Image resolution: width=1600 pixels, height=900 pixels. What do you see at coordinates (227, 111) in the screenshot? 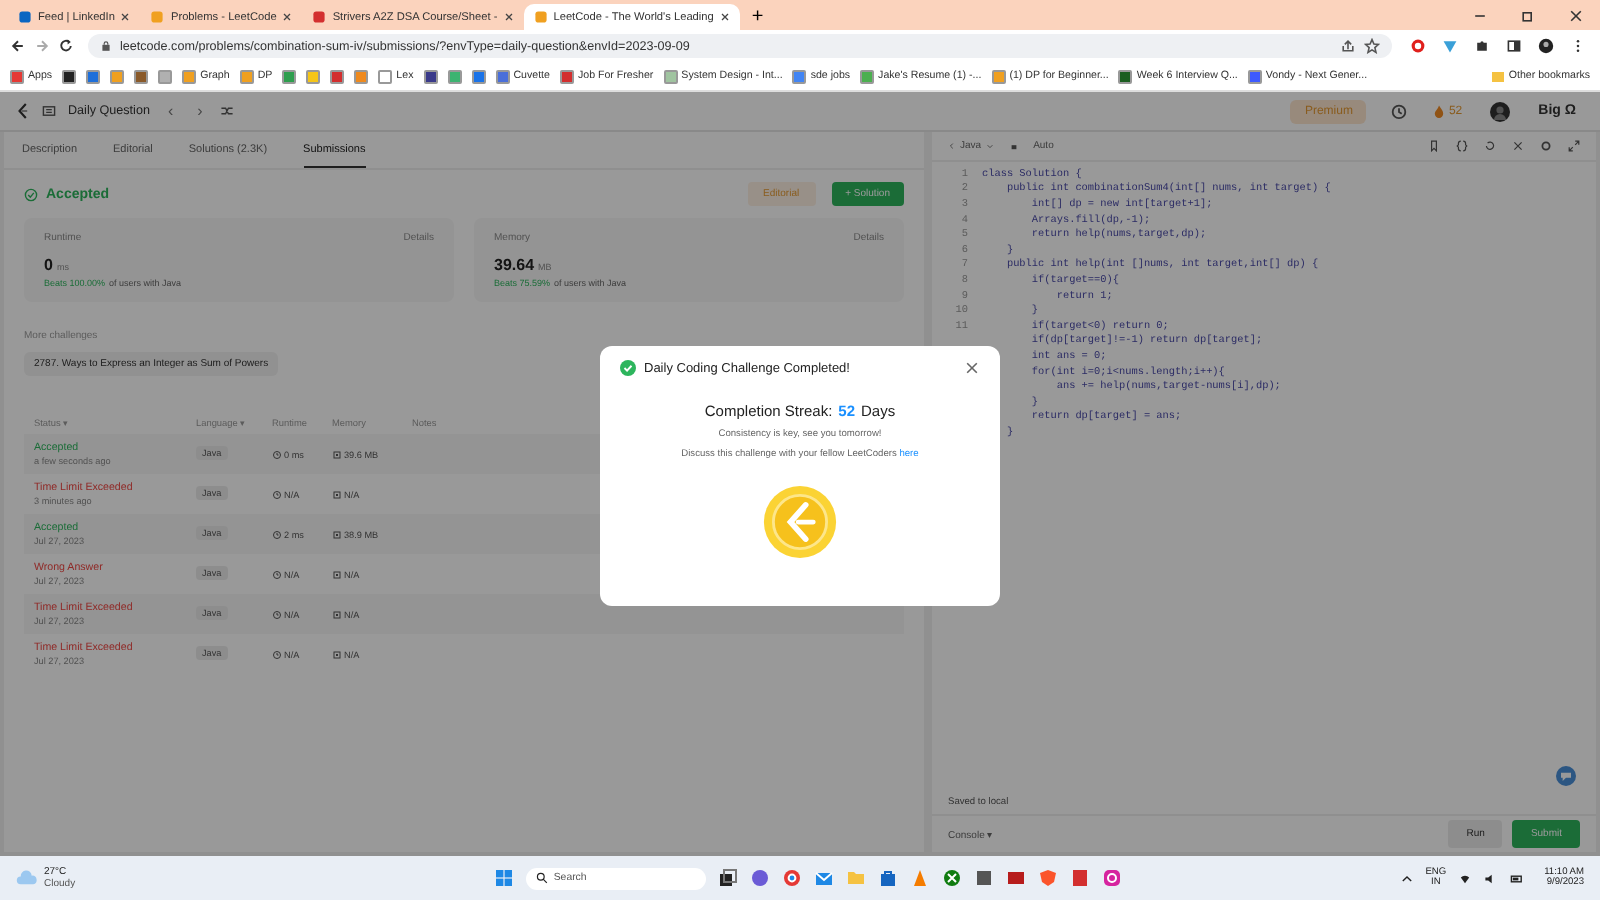
I see `shuffle-icon` at bounding box center [227, 111].